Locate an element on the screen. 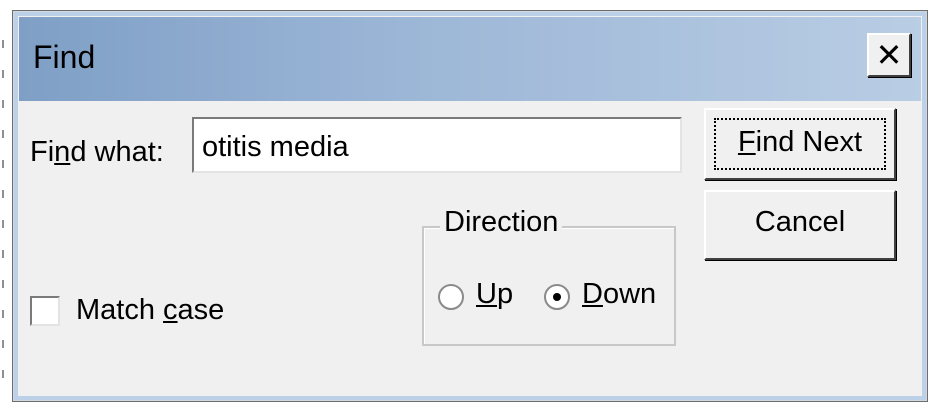 Image resolution: width=928 pixels, height=408 pixels. radio-selected-dot is located at coordinates (557, 297).